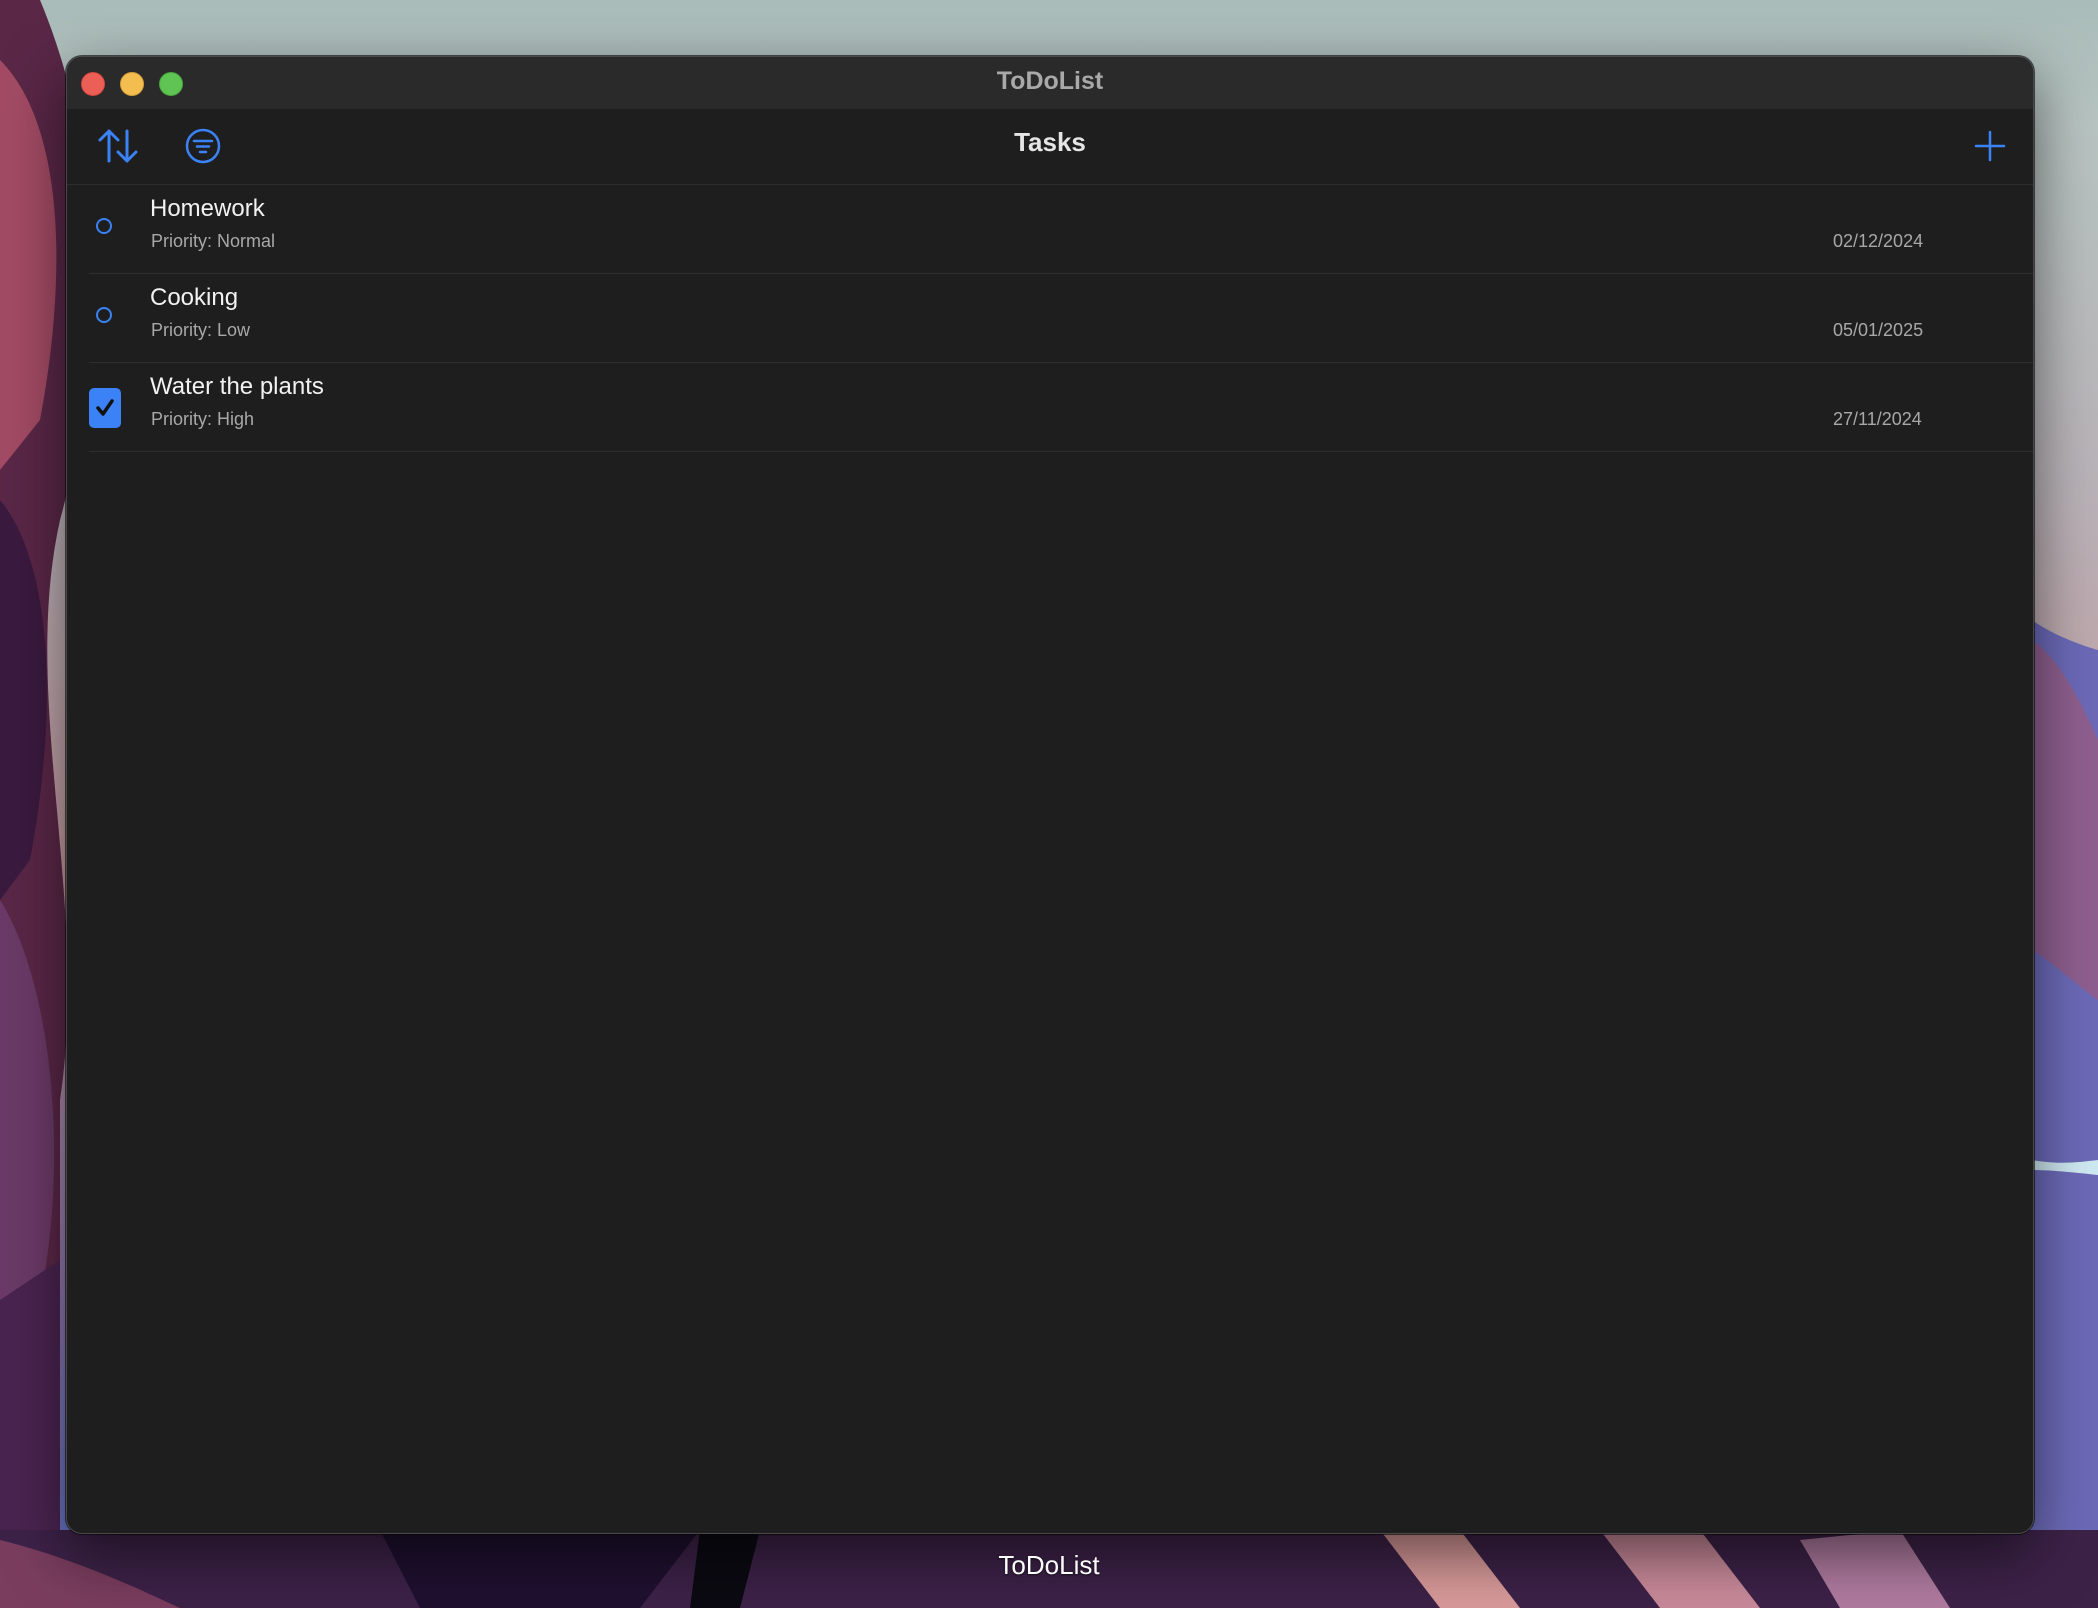  I want to click on task-row: Homework Priority: Normal 02/12/2024, so click(1061, 229).